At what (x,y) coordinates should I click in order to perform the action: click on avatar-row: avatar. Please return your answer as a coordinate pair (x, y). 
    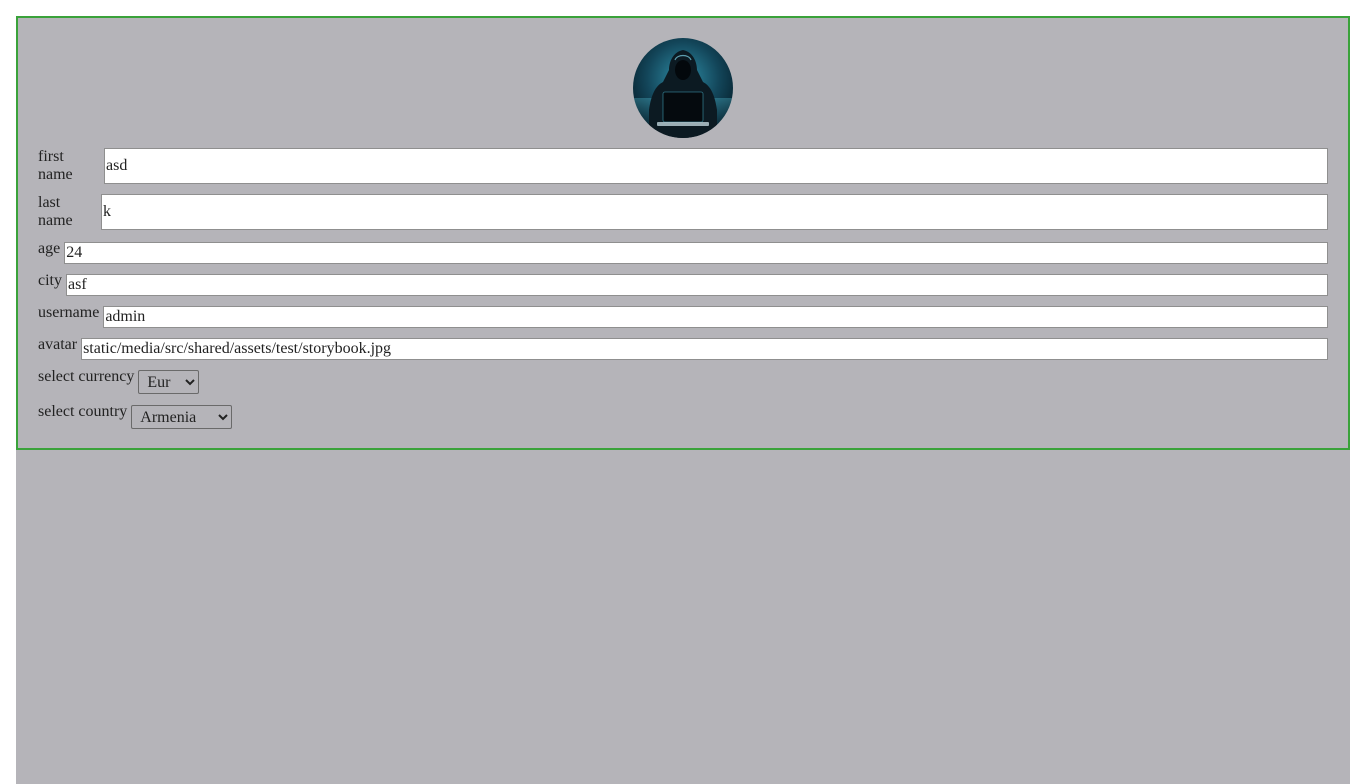
    Looking at the image, I should click on (683, 348).